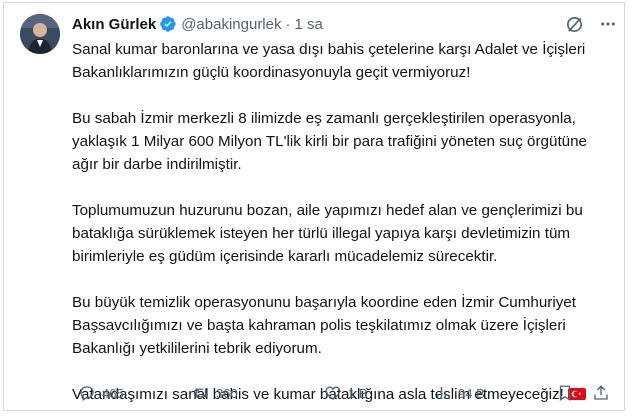 The height and width of the screenshot is (416, 640). Describe the element at coordinates (40, 34) in the screenshot. I see `avatar` at that location.